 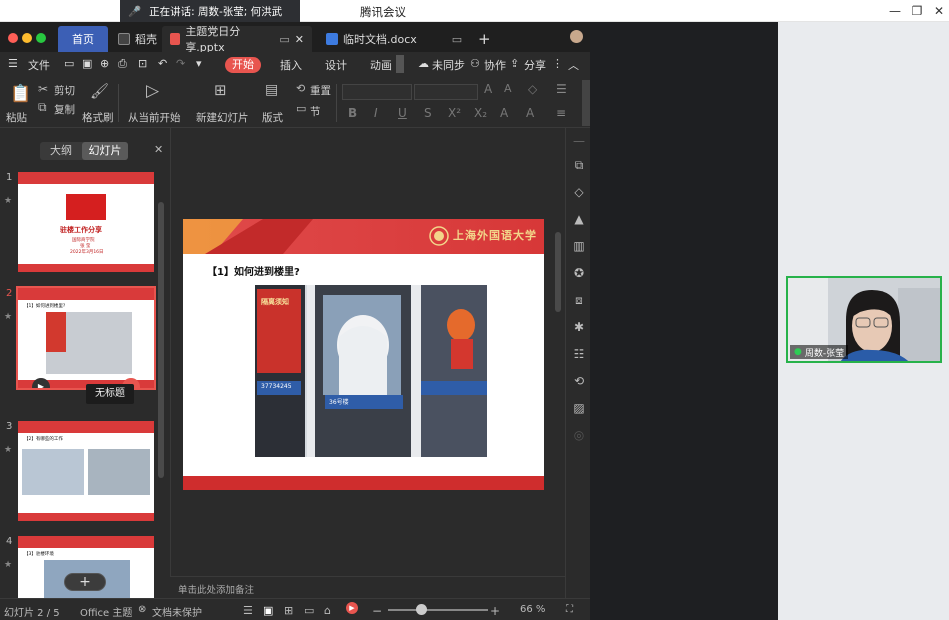 What do you see at coordinates (579, 141) in the screenshot?
I see `expand-icon: —` at bounding box center [579, 141].